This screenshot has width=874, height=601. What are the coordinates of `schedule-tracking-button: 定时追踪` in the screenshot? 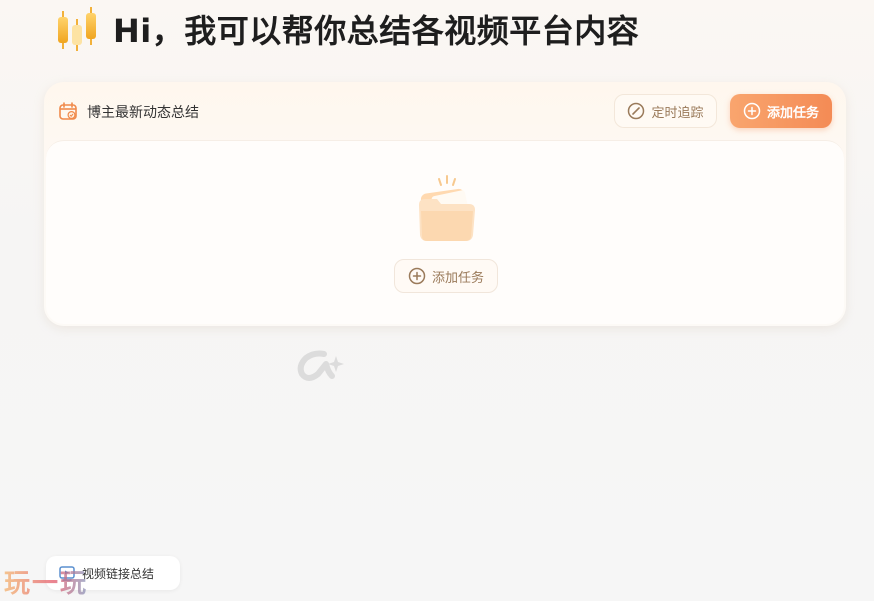 It's located at (665, 111).